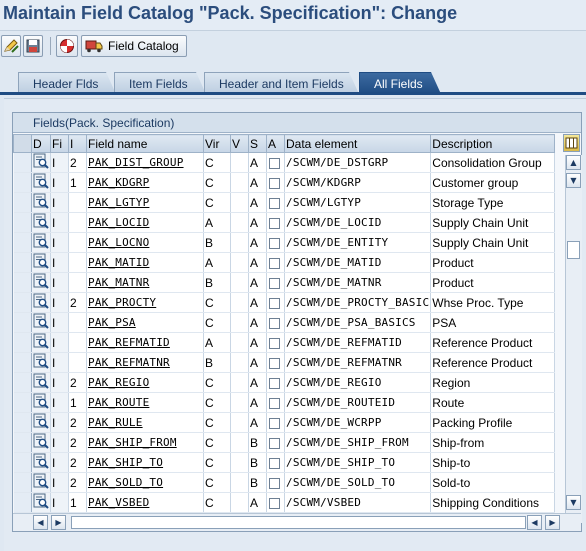 This screenshot has height=551, width=586. I want to click on field-name-cell: PAK_RULE, so click(145, 422).